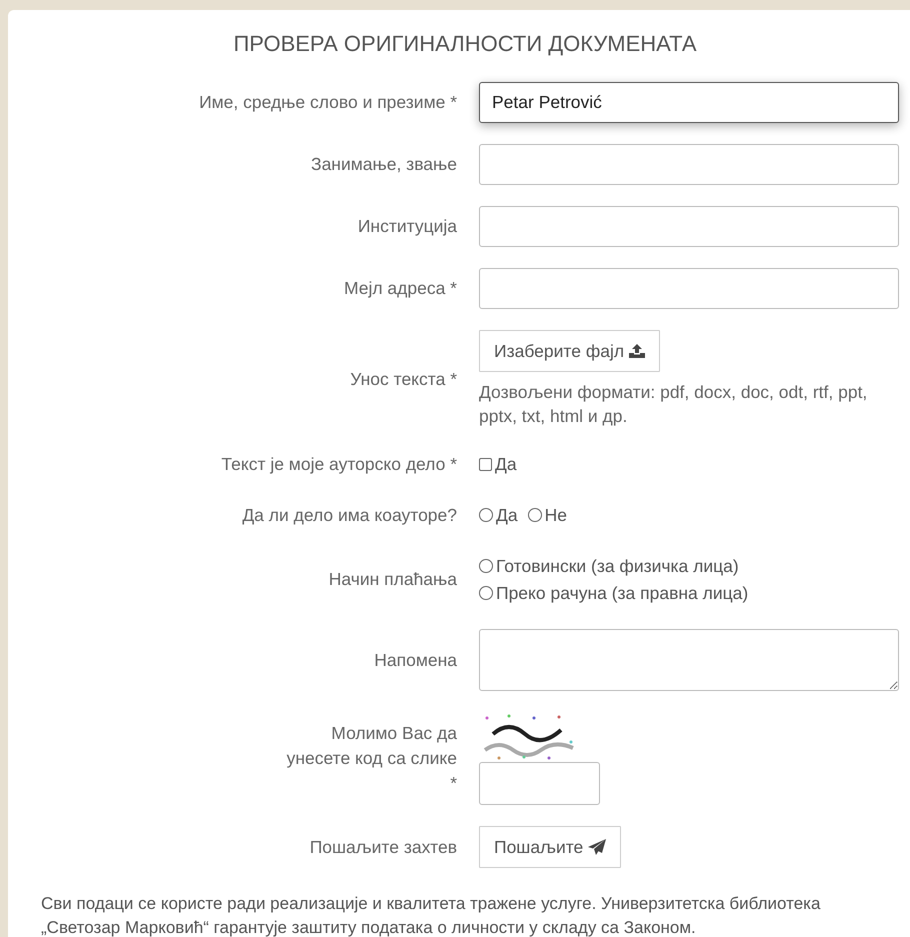 Image resolution: width=910 pixels, height=937 pixels. Describe the element at coordinates (613, 566) in the screenshot. I see `radio-option: Готовински (за физичка лица)` at that location.